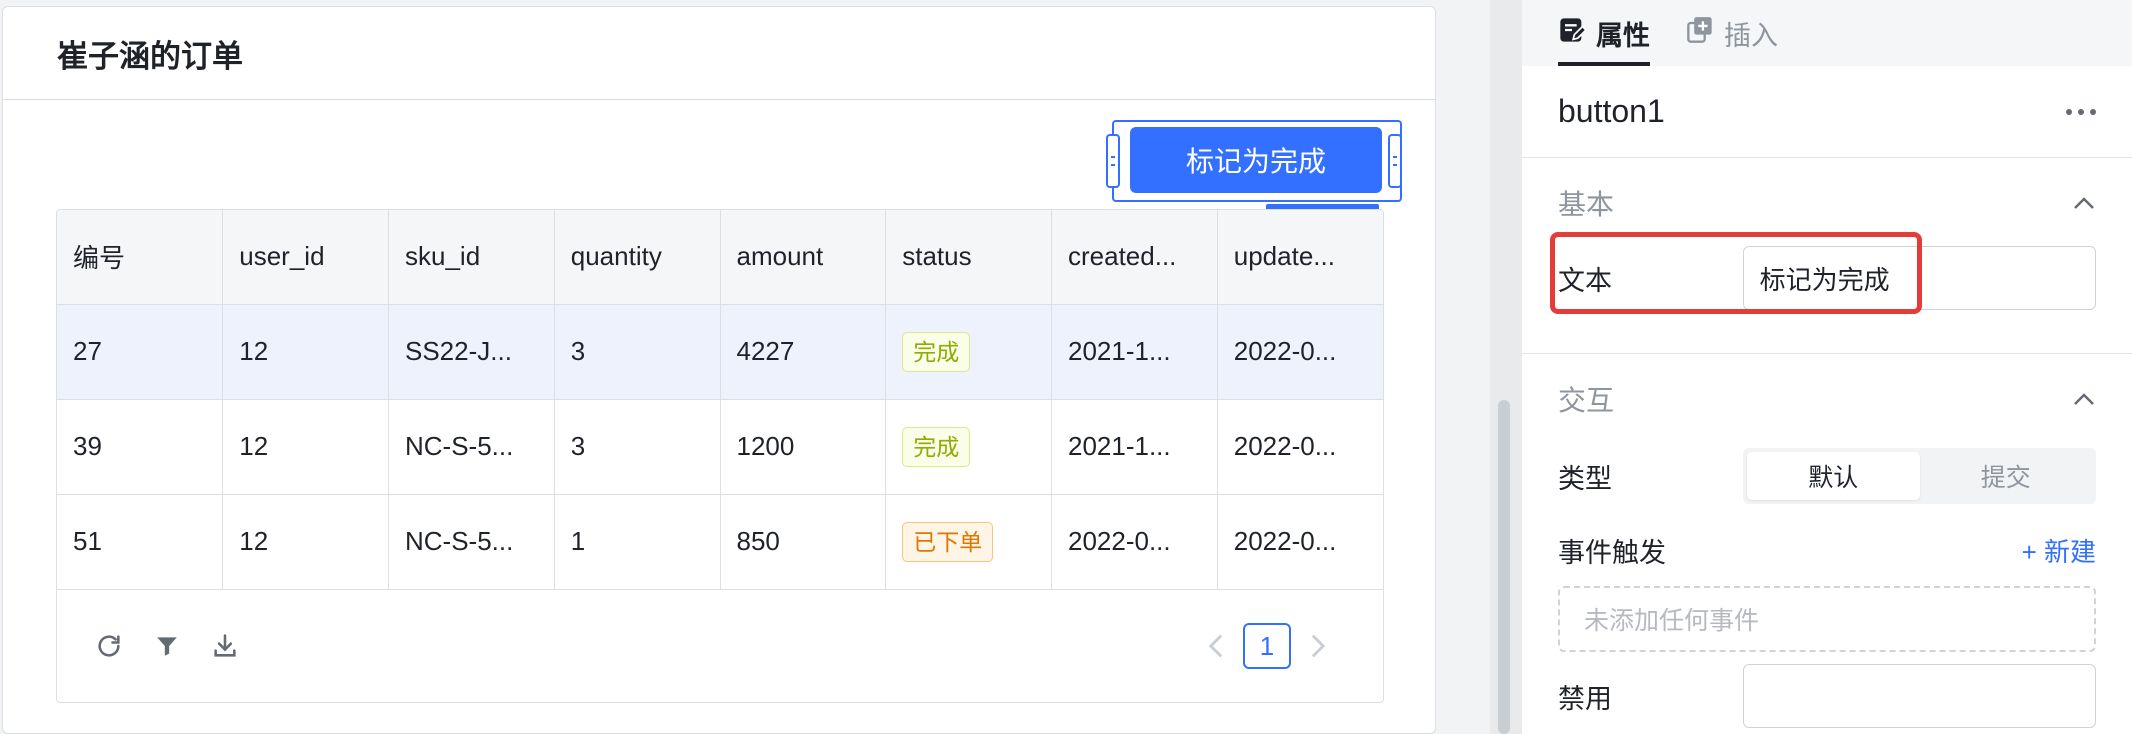 The image size is (2132, 734). What do you see at coordinates (1751, 35) in the screenshot?
I see `tab-label: 插入` at bounding box center [1751, 35].